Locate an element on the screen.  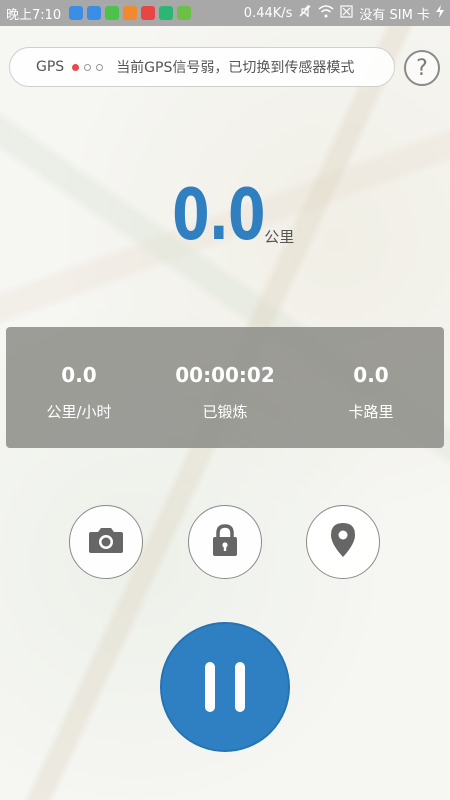
stat-speed: 0.0 公里/小时 is located at coordinates (79, 387).